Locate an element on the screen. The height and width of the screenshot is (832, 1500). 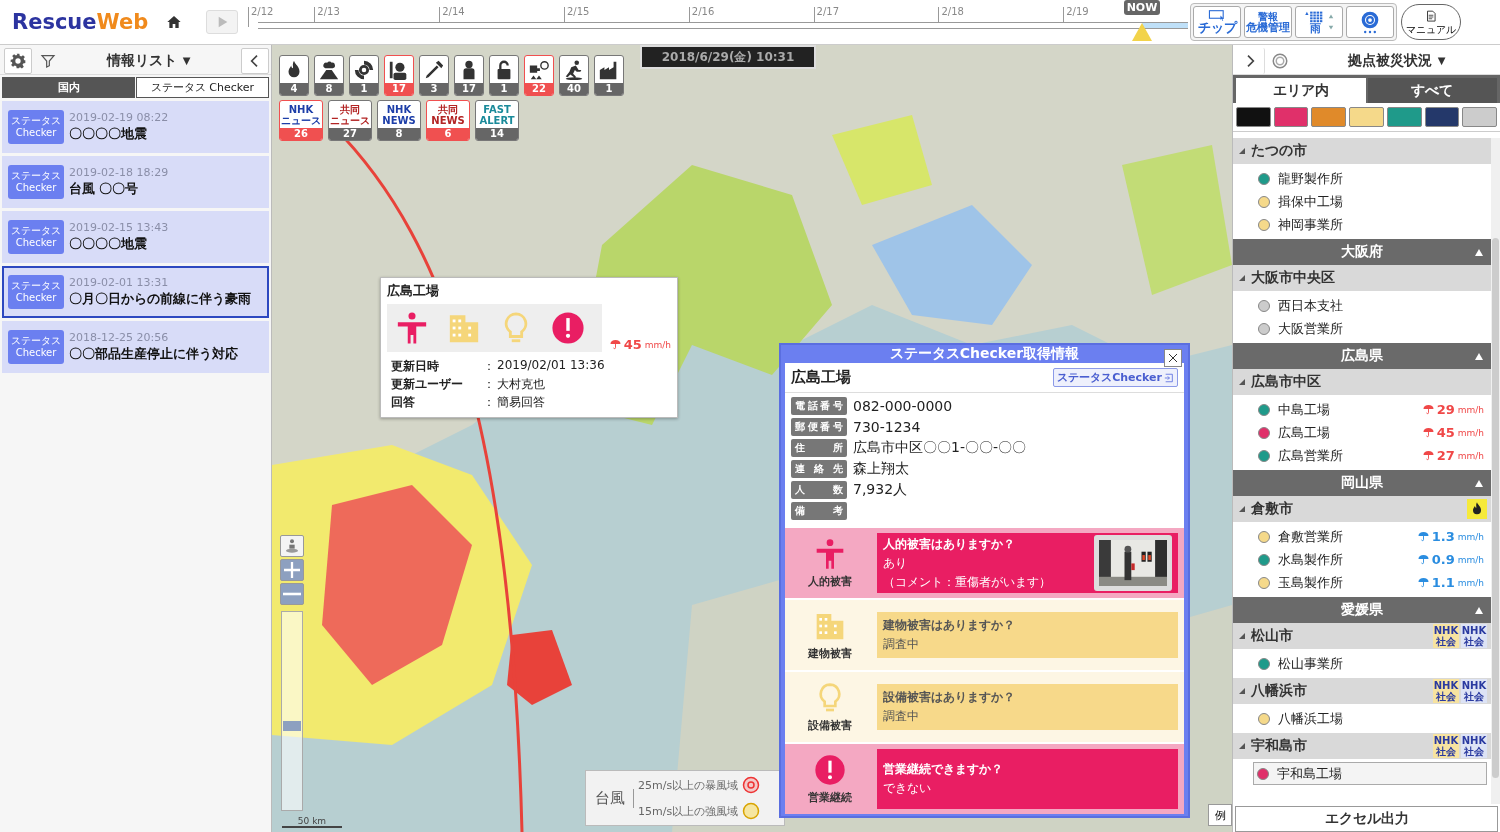
group-header: 大阪市中央区 is located at coordinates (1362, 278).